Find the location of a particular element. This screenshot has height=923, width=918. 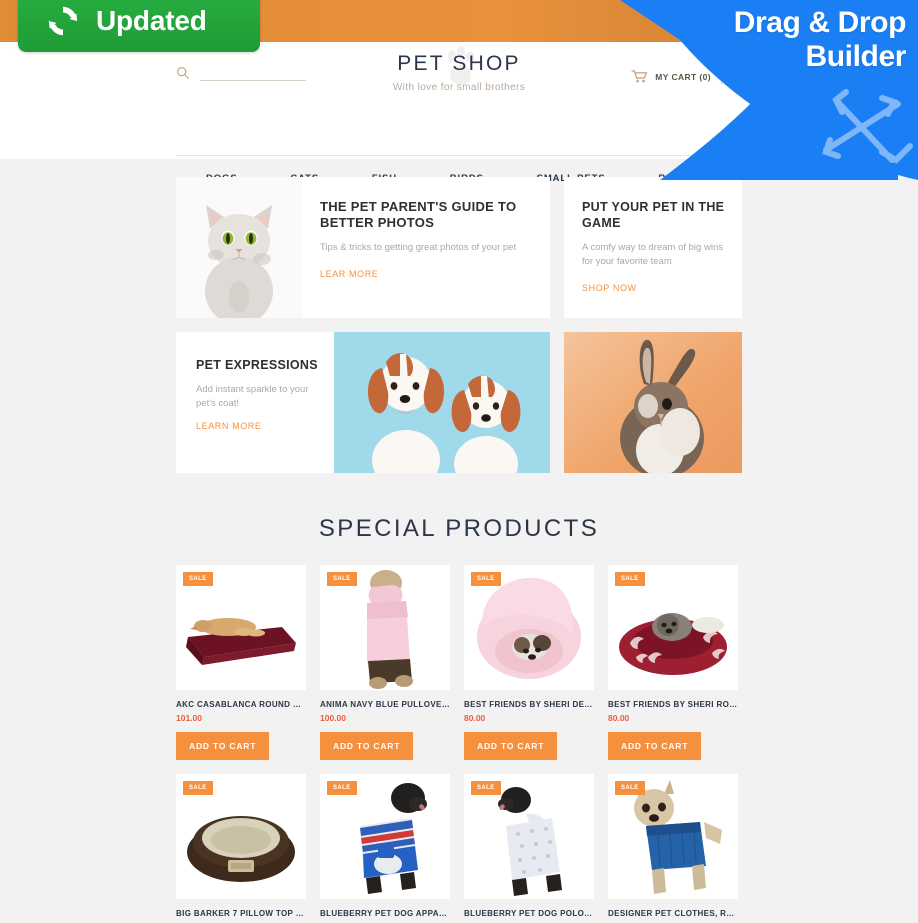

product-card: SALE AKC CASABLANCA ROUND SOLI ... 1 is located at coordinates (241, 662).